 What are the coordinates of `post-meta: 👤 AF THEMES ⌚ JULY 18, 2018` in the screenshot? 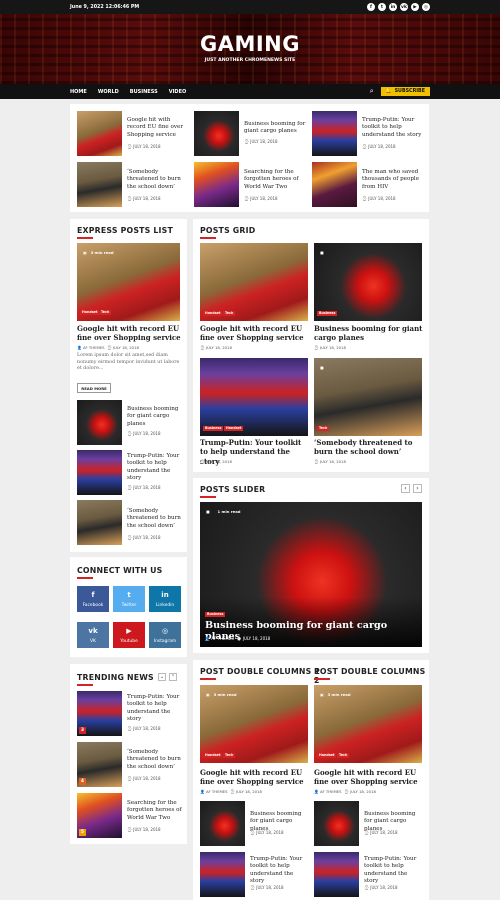 It's located at (108, 347).